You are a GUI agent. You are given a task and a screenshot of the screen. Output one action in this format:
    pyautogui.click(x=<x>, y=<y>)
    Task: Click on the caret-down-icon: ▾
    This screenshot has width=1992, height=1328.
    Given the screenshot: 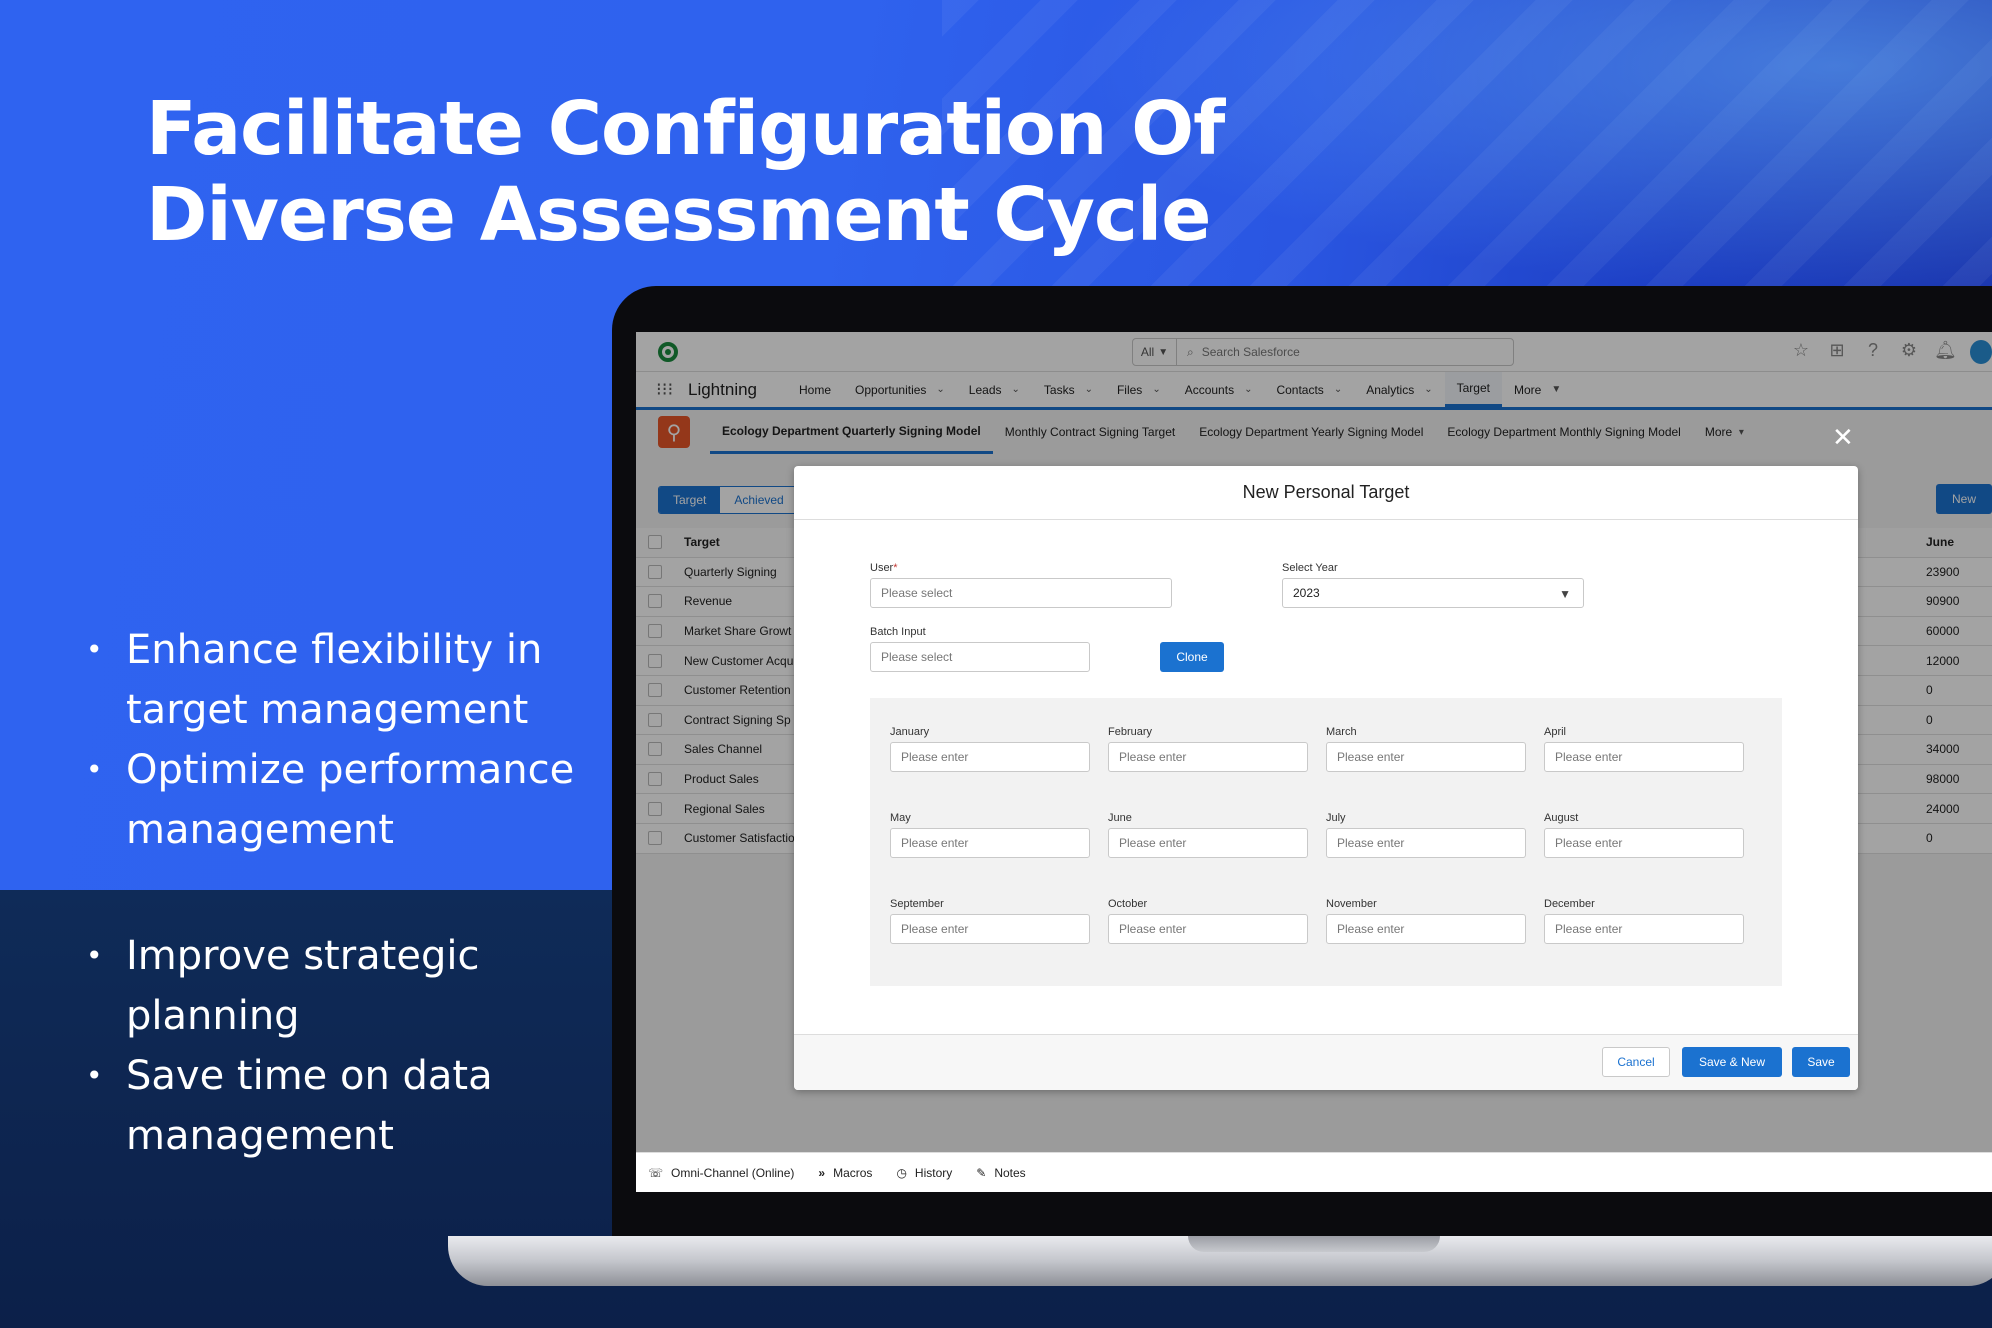 What is the action you would take?
    pyautogui.click(x=1741, y=432)
    